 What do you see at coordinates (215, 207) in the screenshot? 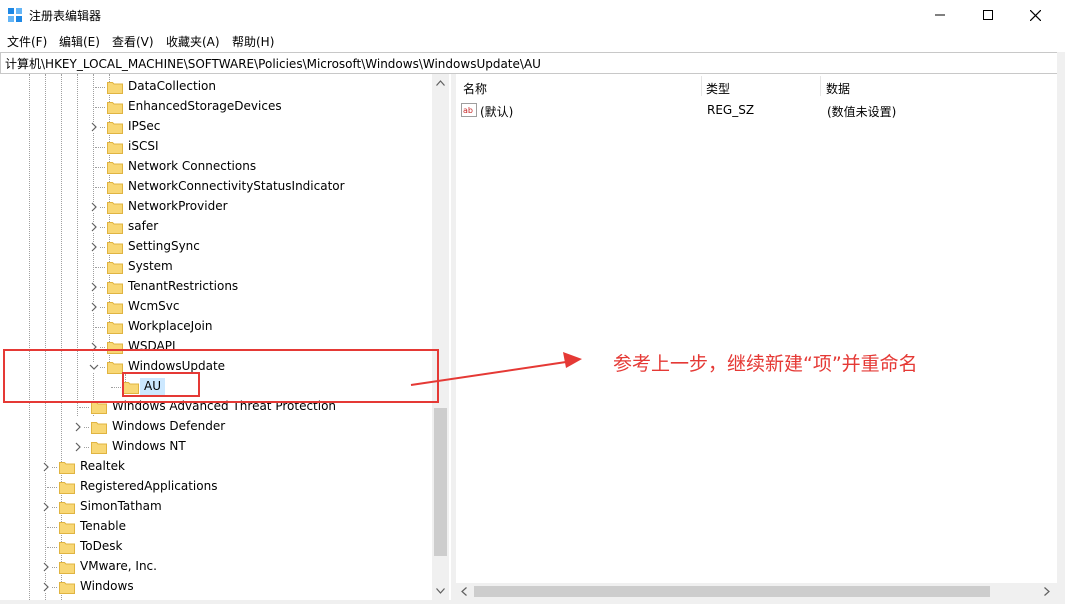
I see `tree-item: NetworkProvider` at bounding box center [215, 207].